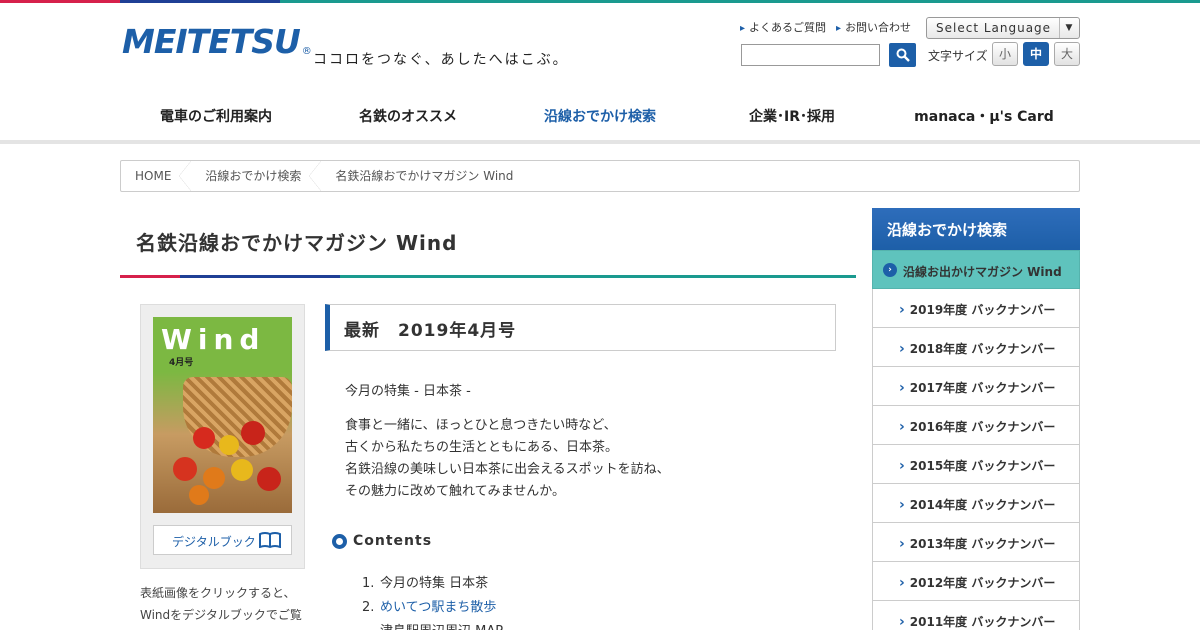 The height and width of the screenshot is (630, 1200). What do you see at coordinates (368, 583) in the screenshot?
I see `list-item-number: 1.` at bounding box center [368, 583].